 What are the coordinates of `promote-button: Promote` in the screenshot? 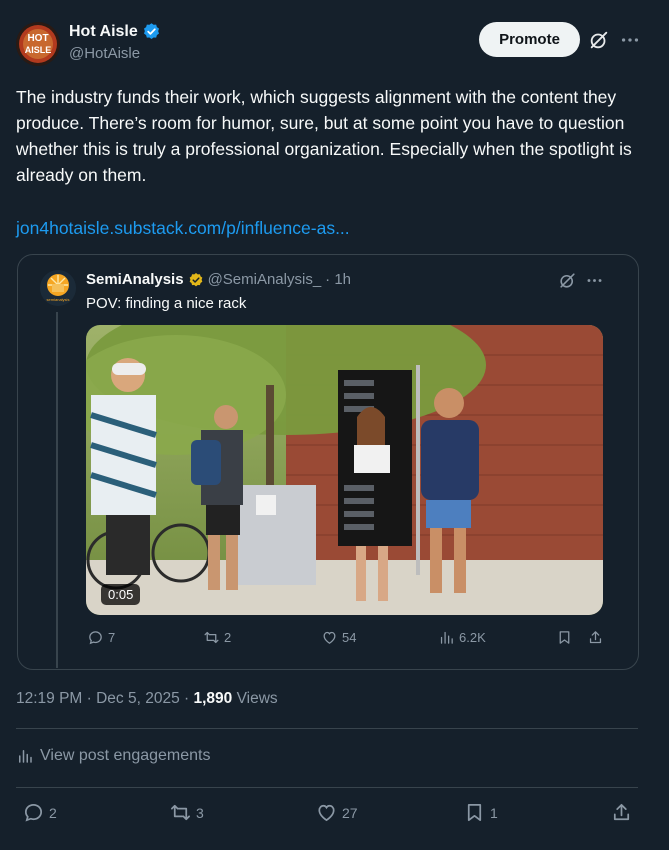 It's located at (529, 39).